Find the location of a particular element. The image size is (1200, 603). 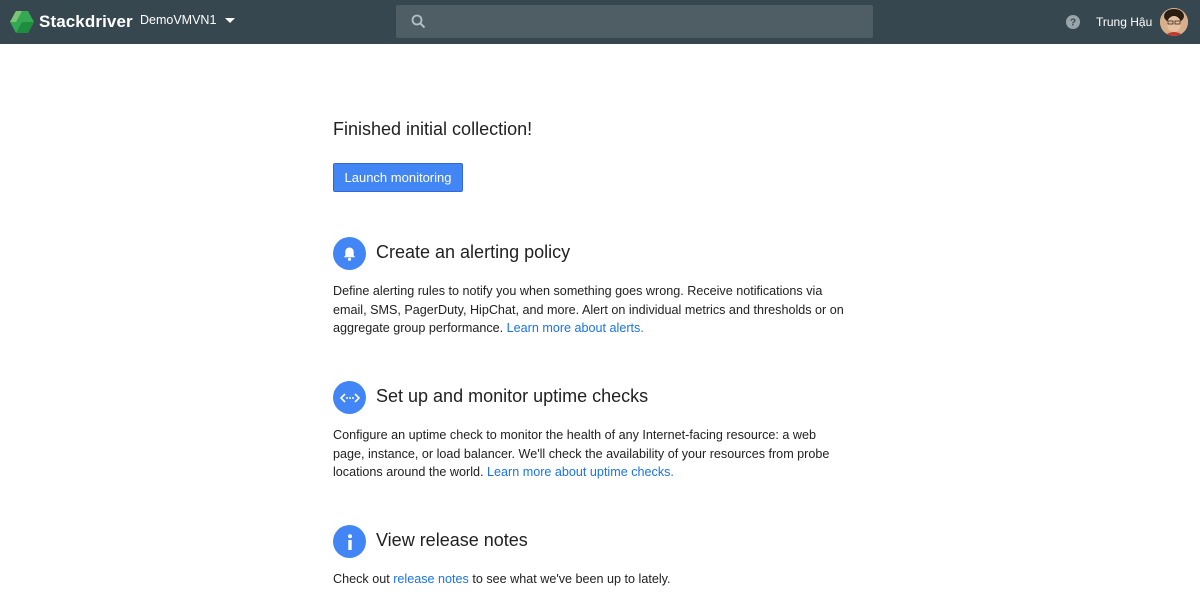

search-box is located at coordinates (634, 21).